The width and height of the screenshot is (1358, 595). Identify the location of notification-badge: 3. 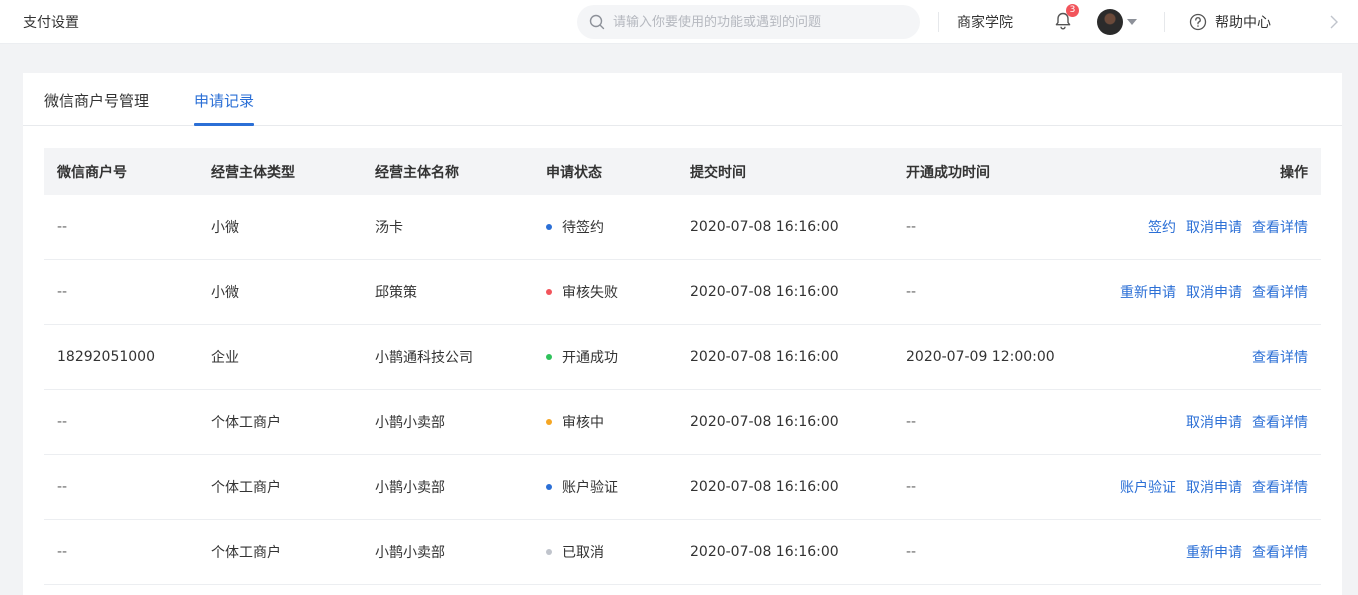
(1072, 10).